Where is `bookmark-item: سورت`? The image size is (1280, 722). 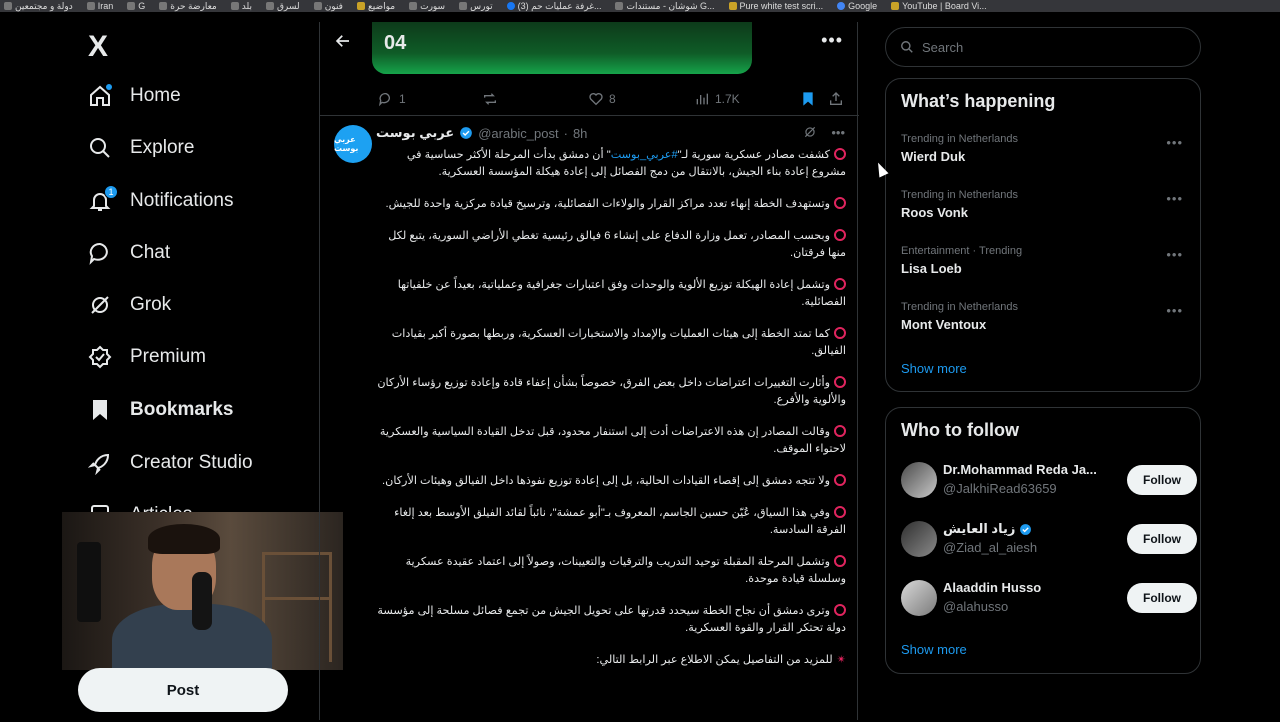
bookmark-item: سورت is located at coordinates (427, 6).